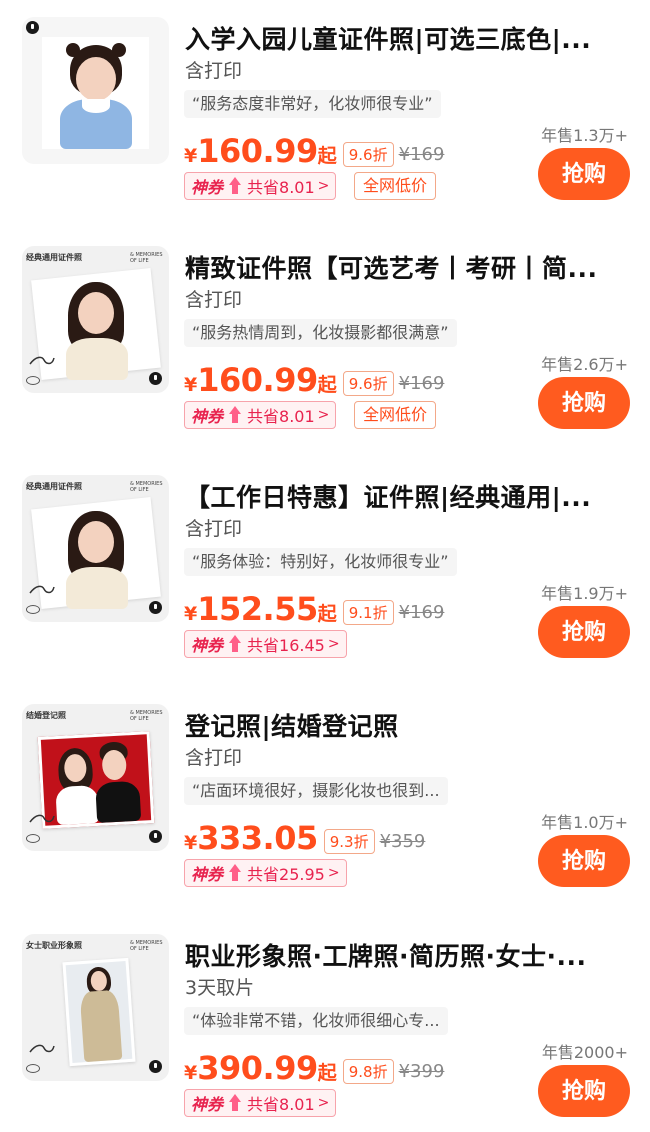 The height and width of the screenshot is (1132, 650). Describe the element at coordinates (257, 838) in the screenshot. I see `price: 333.05` at that location.